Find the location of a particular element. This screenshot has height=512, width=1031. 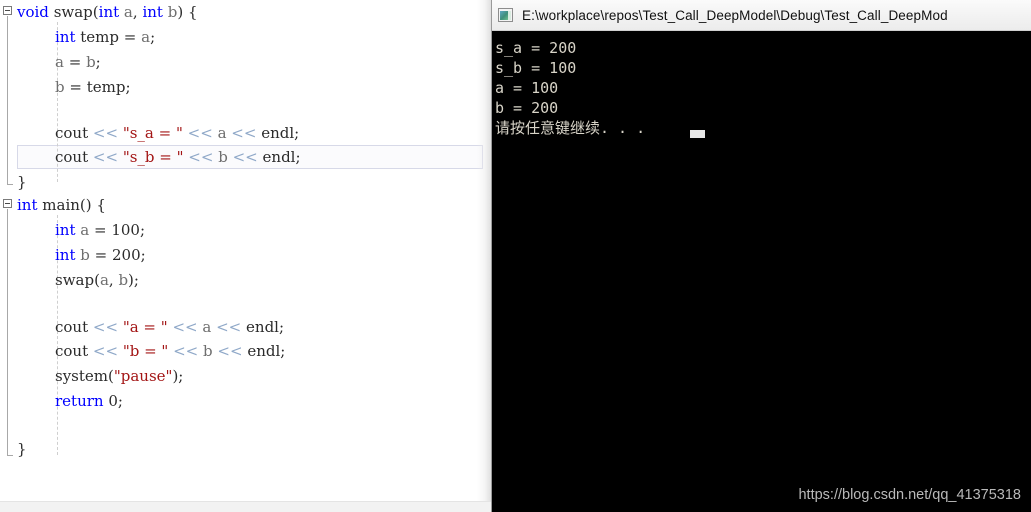

editor-outlining-gutter is located at coordinates (9, 250).